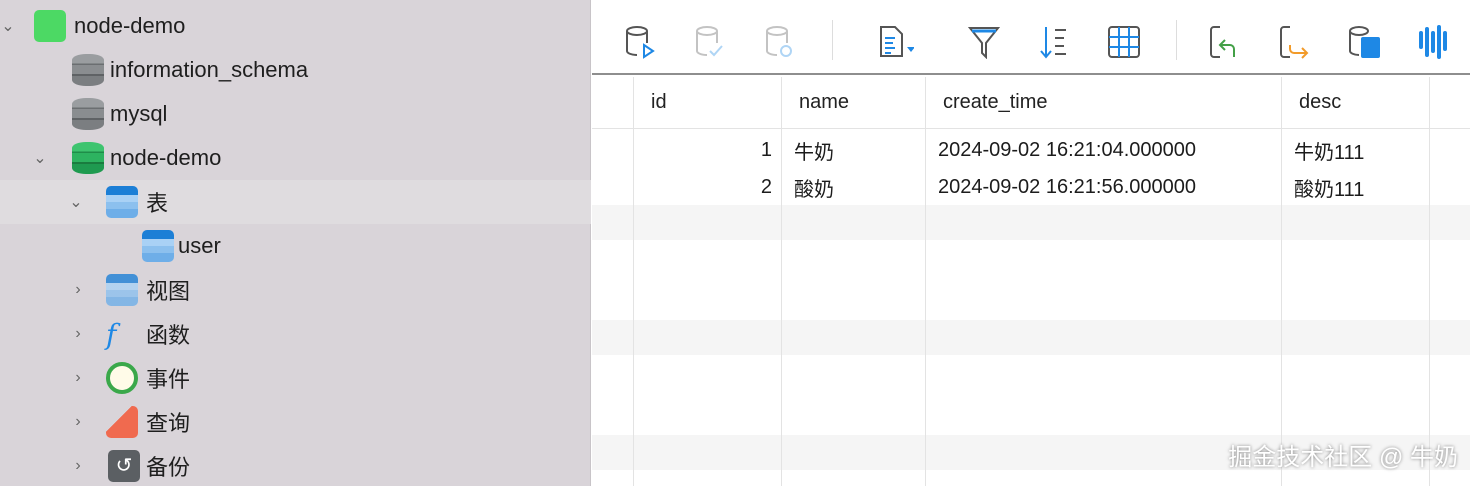  I want to click on data-generation-icon, so click(1364, 42).